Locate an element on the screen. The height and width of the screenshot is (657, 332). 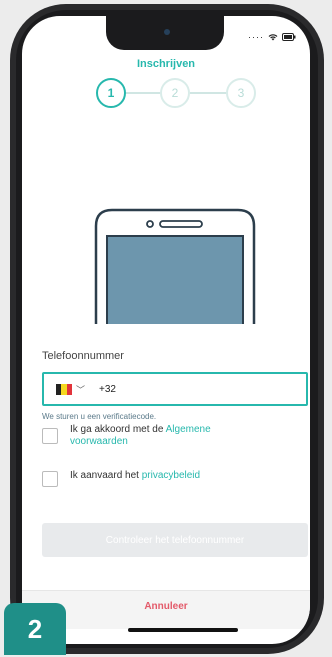
terms-checkbox is located at coordinates (50, 436).